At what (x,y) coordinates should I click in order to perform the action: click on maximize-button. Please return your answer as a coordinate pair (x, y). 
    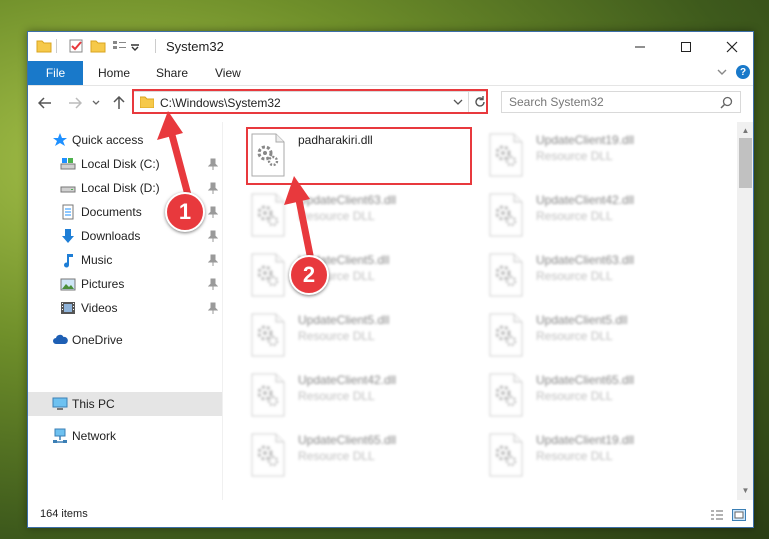
    Looking at the image, I should click on (686, 46).